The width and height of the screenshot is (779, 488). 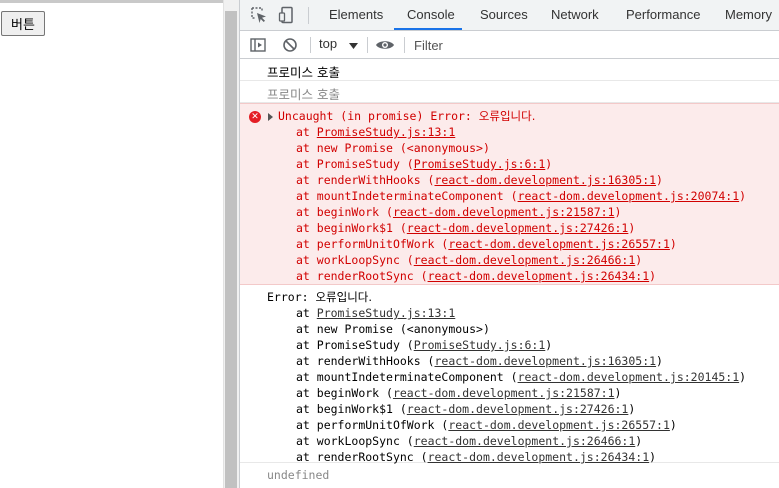 I want to click on scrollbar-thumb, so click(x=231, y=249).